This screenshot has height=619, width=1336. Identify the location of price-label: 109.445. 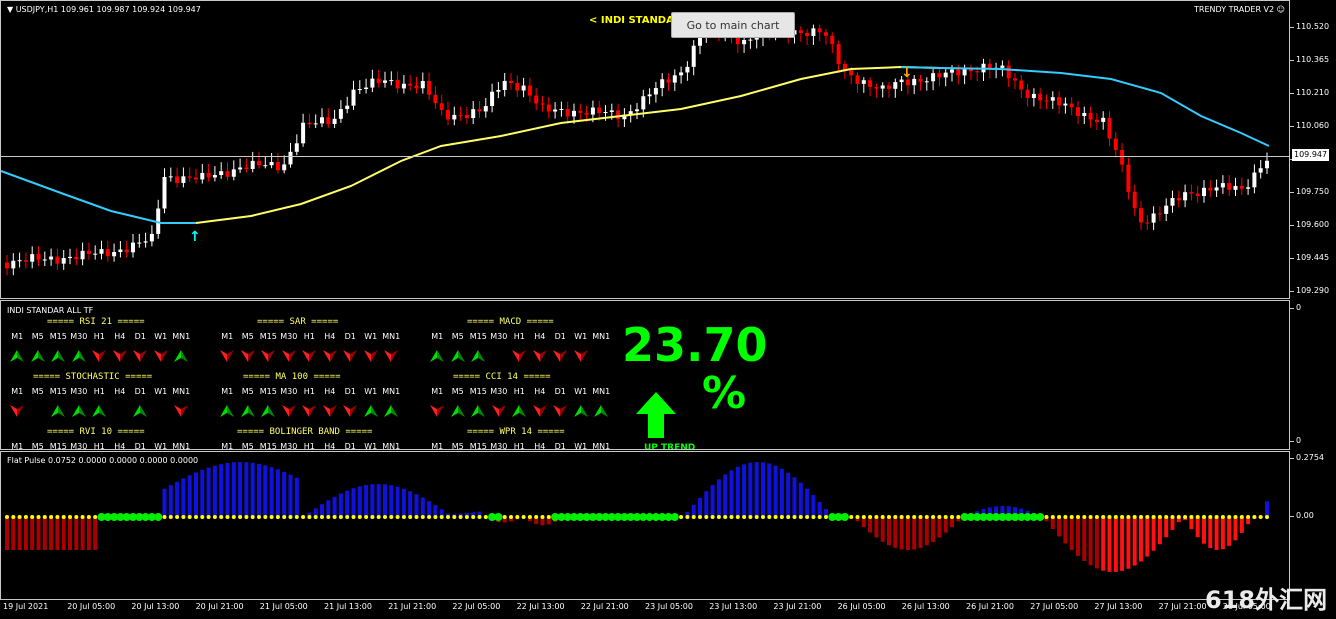
(1309, 257).